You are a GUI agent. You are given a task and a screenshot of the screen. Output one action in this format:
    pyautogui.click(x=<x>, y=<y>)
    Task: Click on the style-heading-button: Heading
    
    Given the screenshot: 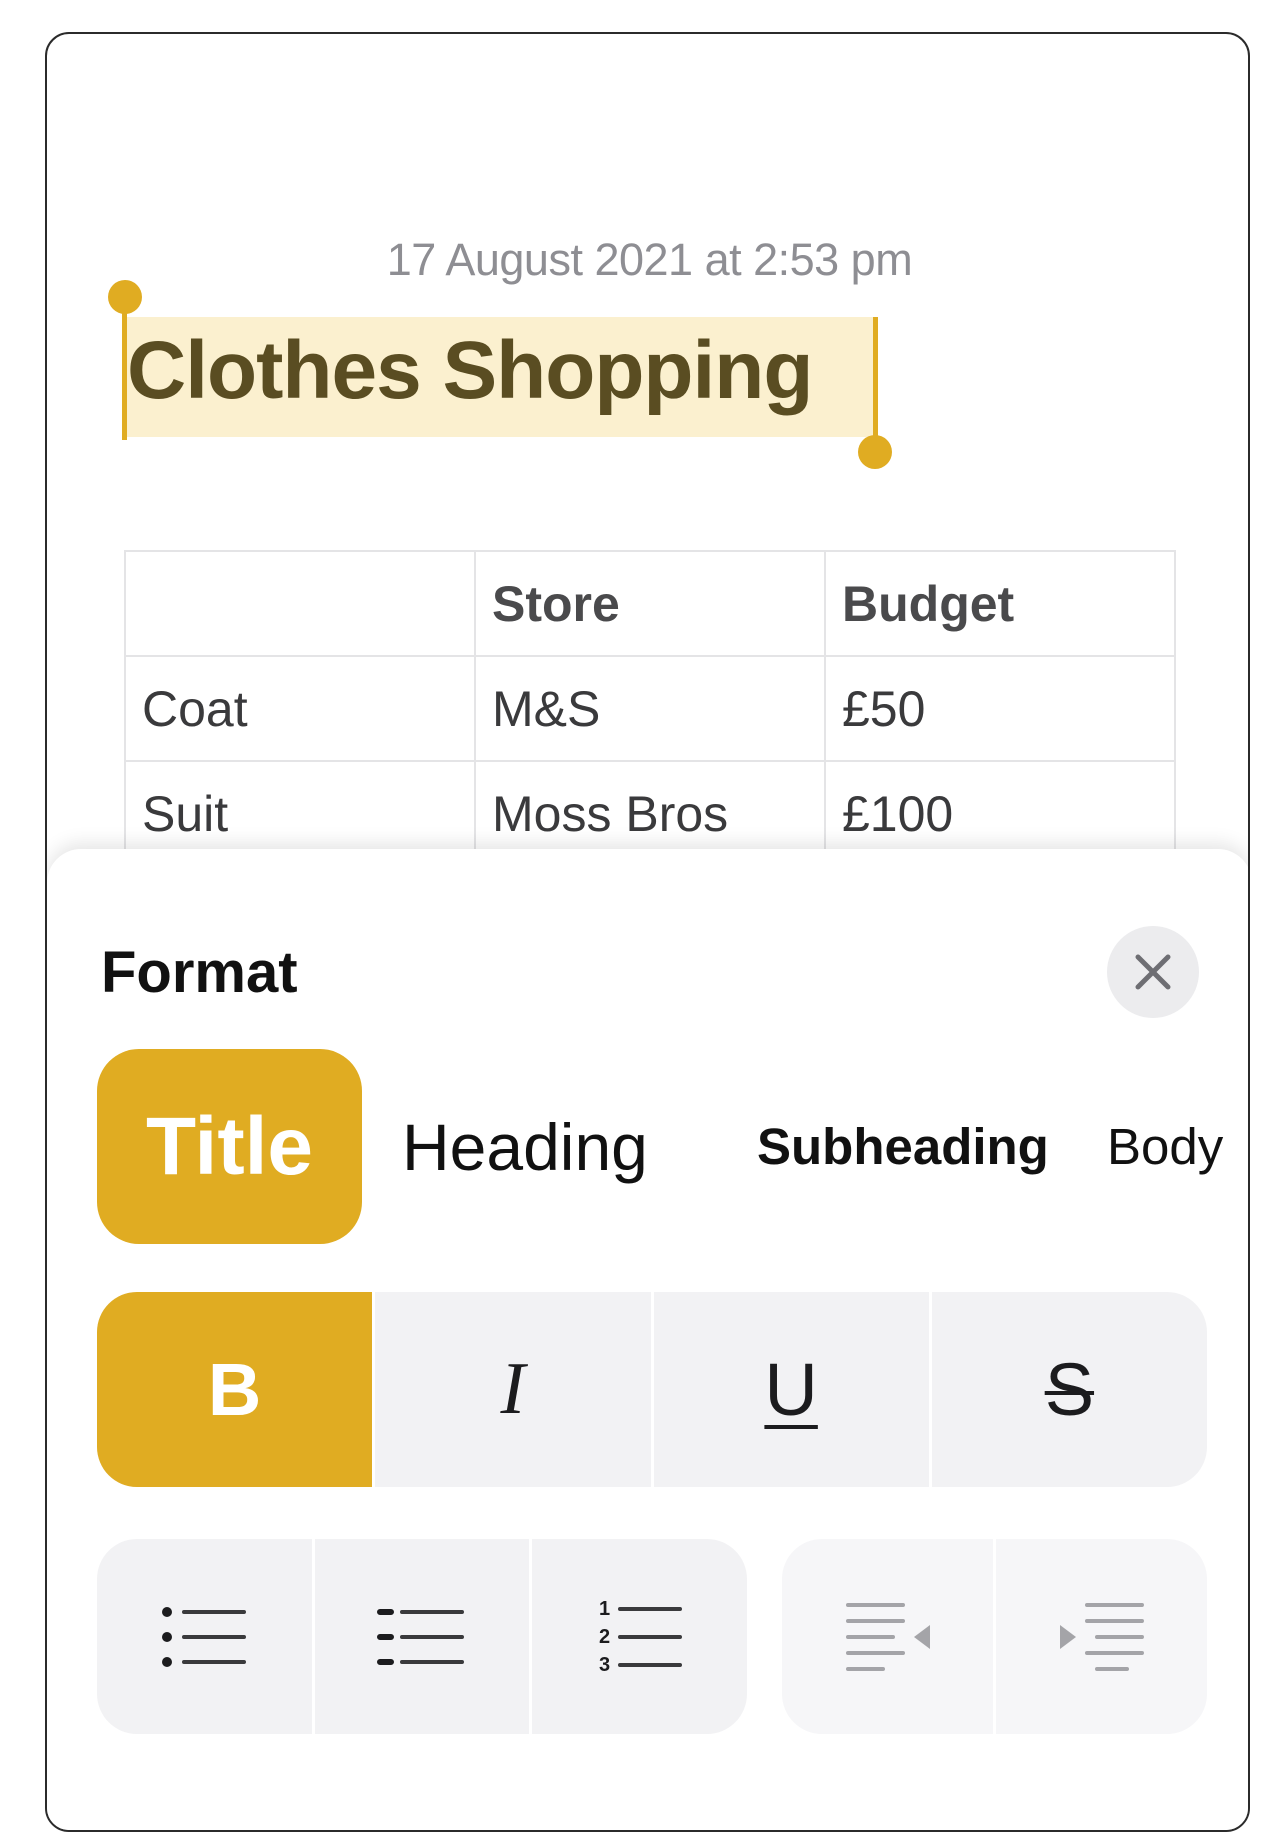 What is the action you would take?
    pyautogui.click(x=525, y=1146)
    